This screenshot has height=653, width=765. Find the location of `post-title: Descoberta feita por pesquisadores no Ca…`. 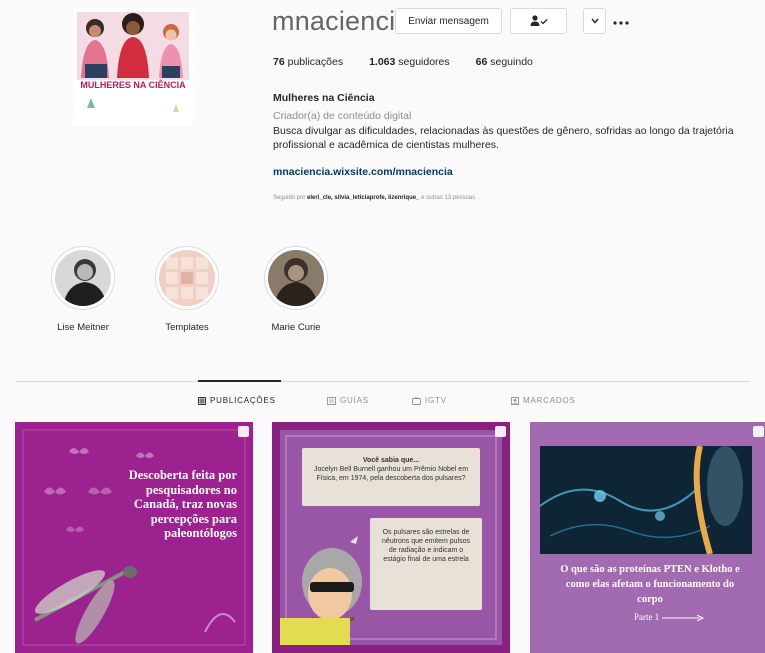

post-title: Descoberta feita por pesquisadores no Ca… is located at coordinates (182, 504).